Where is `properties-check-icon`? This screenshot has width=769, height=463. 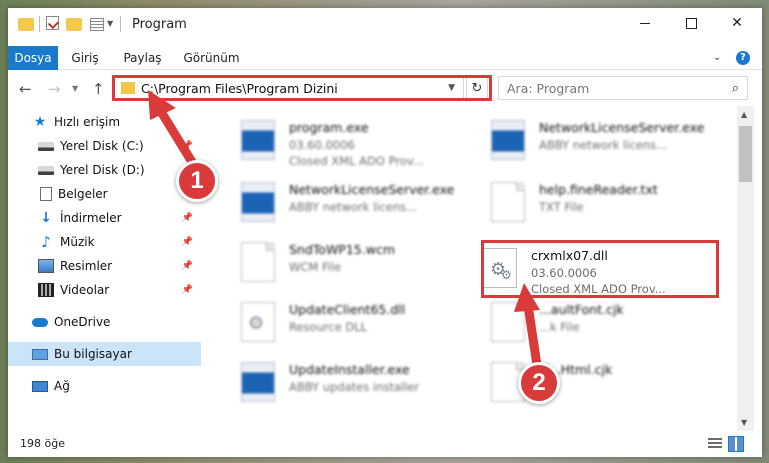 properties-check-icon is located at coordinates (52, 23).